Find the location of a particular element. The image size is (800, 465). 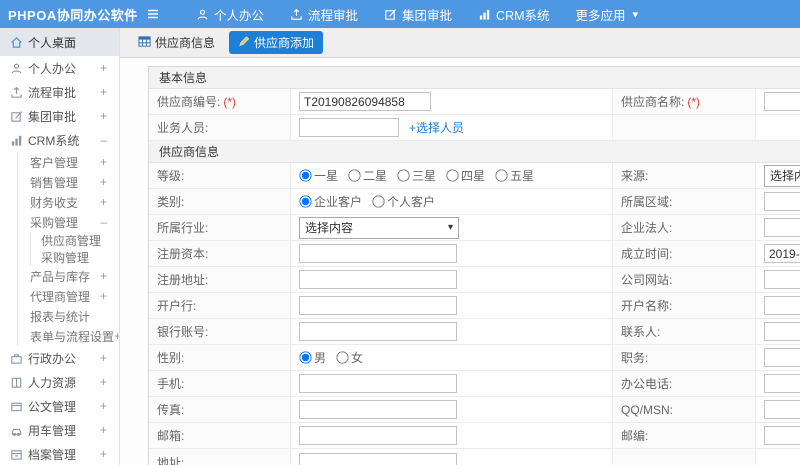

staff-input is located at coordinates (349, 127).